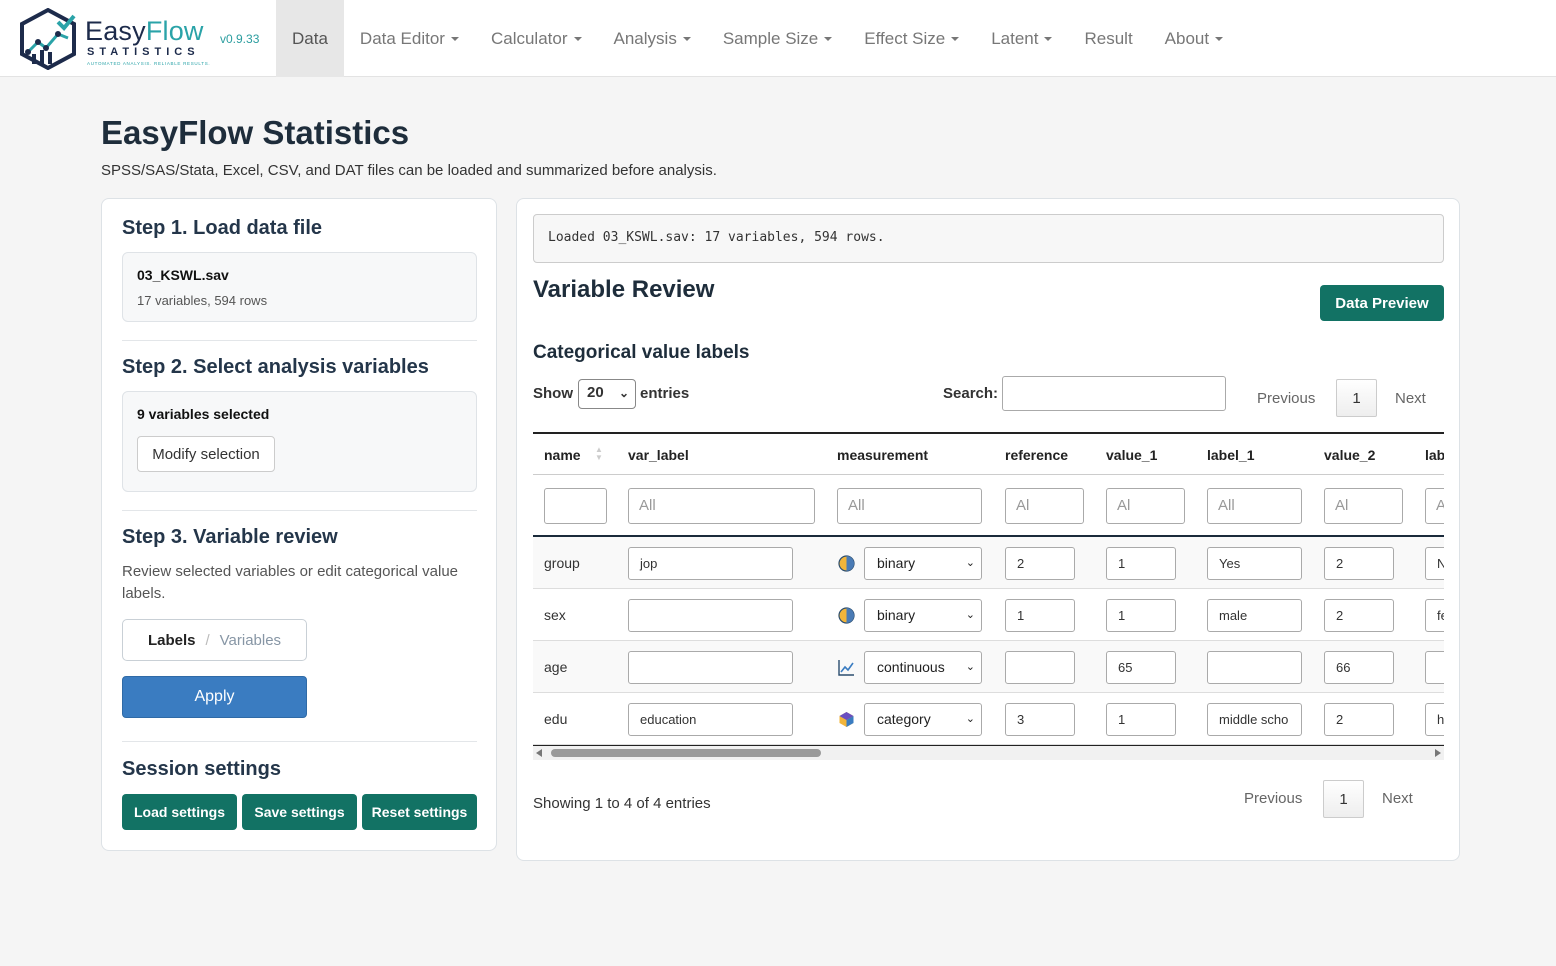 The image size is (1556, 966). I want to click on nav-item-label: Data, so click(310, 38).